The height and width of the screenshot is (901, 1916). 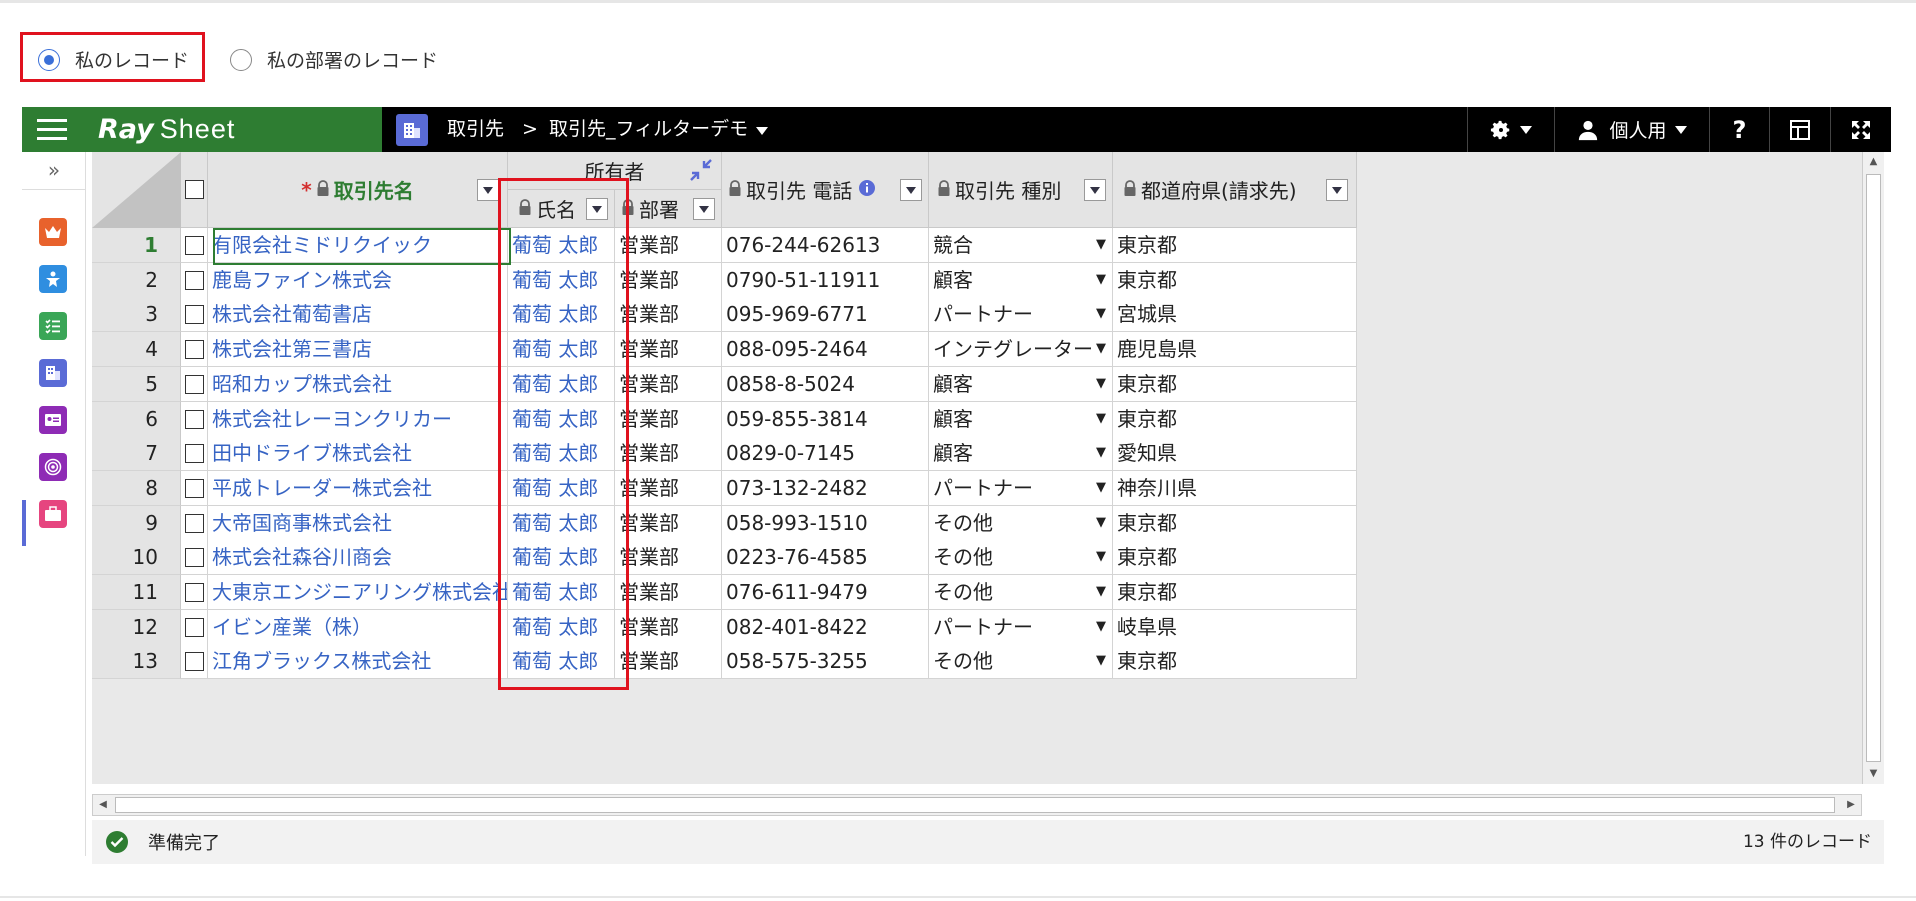 I want to click on cell-account-name: 平成トレーダー株式会社, so click(x=358, y=488).